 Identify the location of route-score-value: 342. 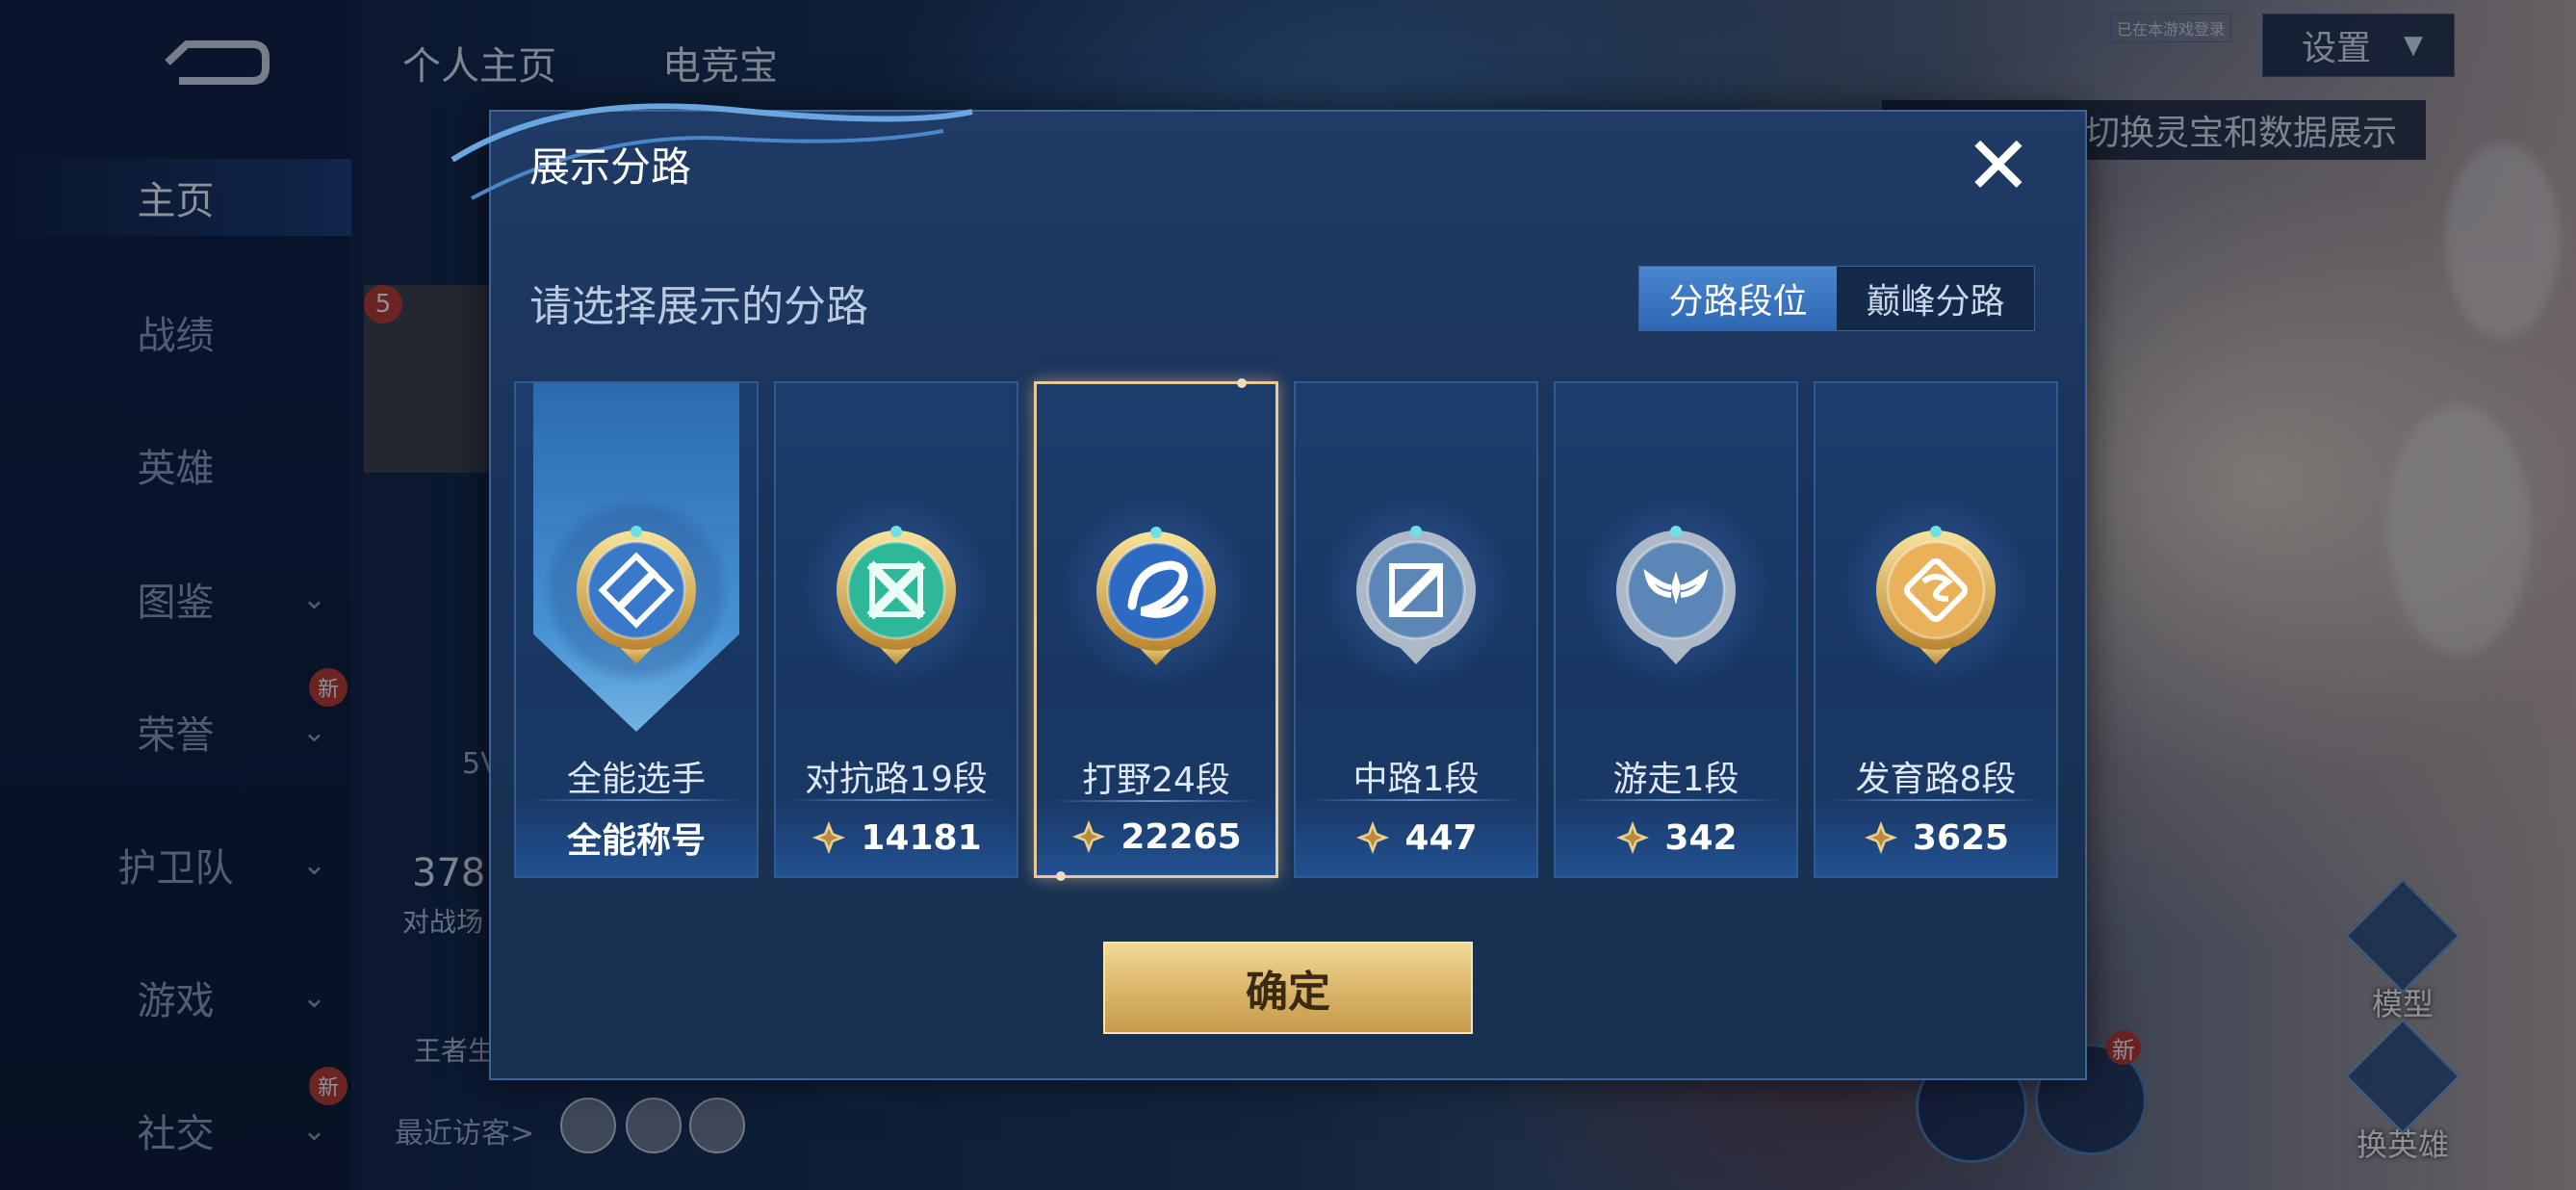
(1701, 838).